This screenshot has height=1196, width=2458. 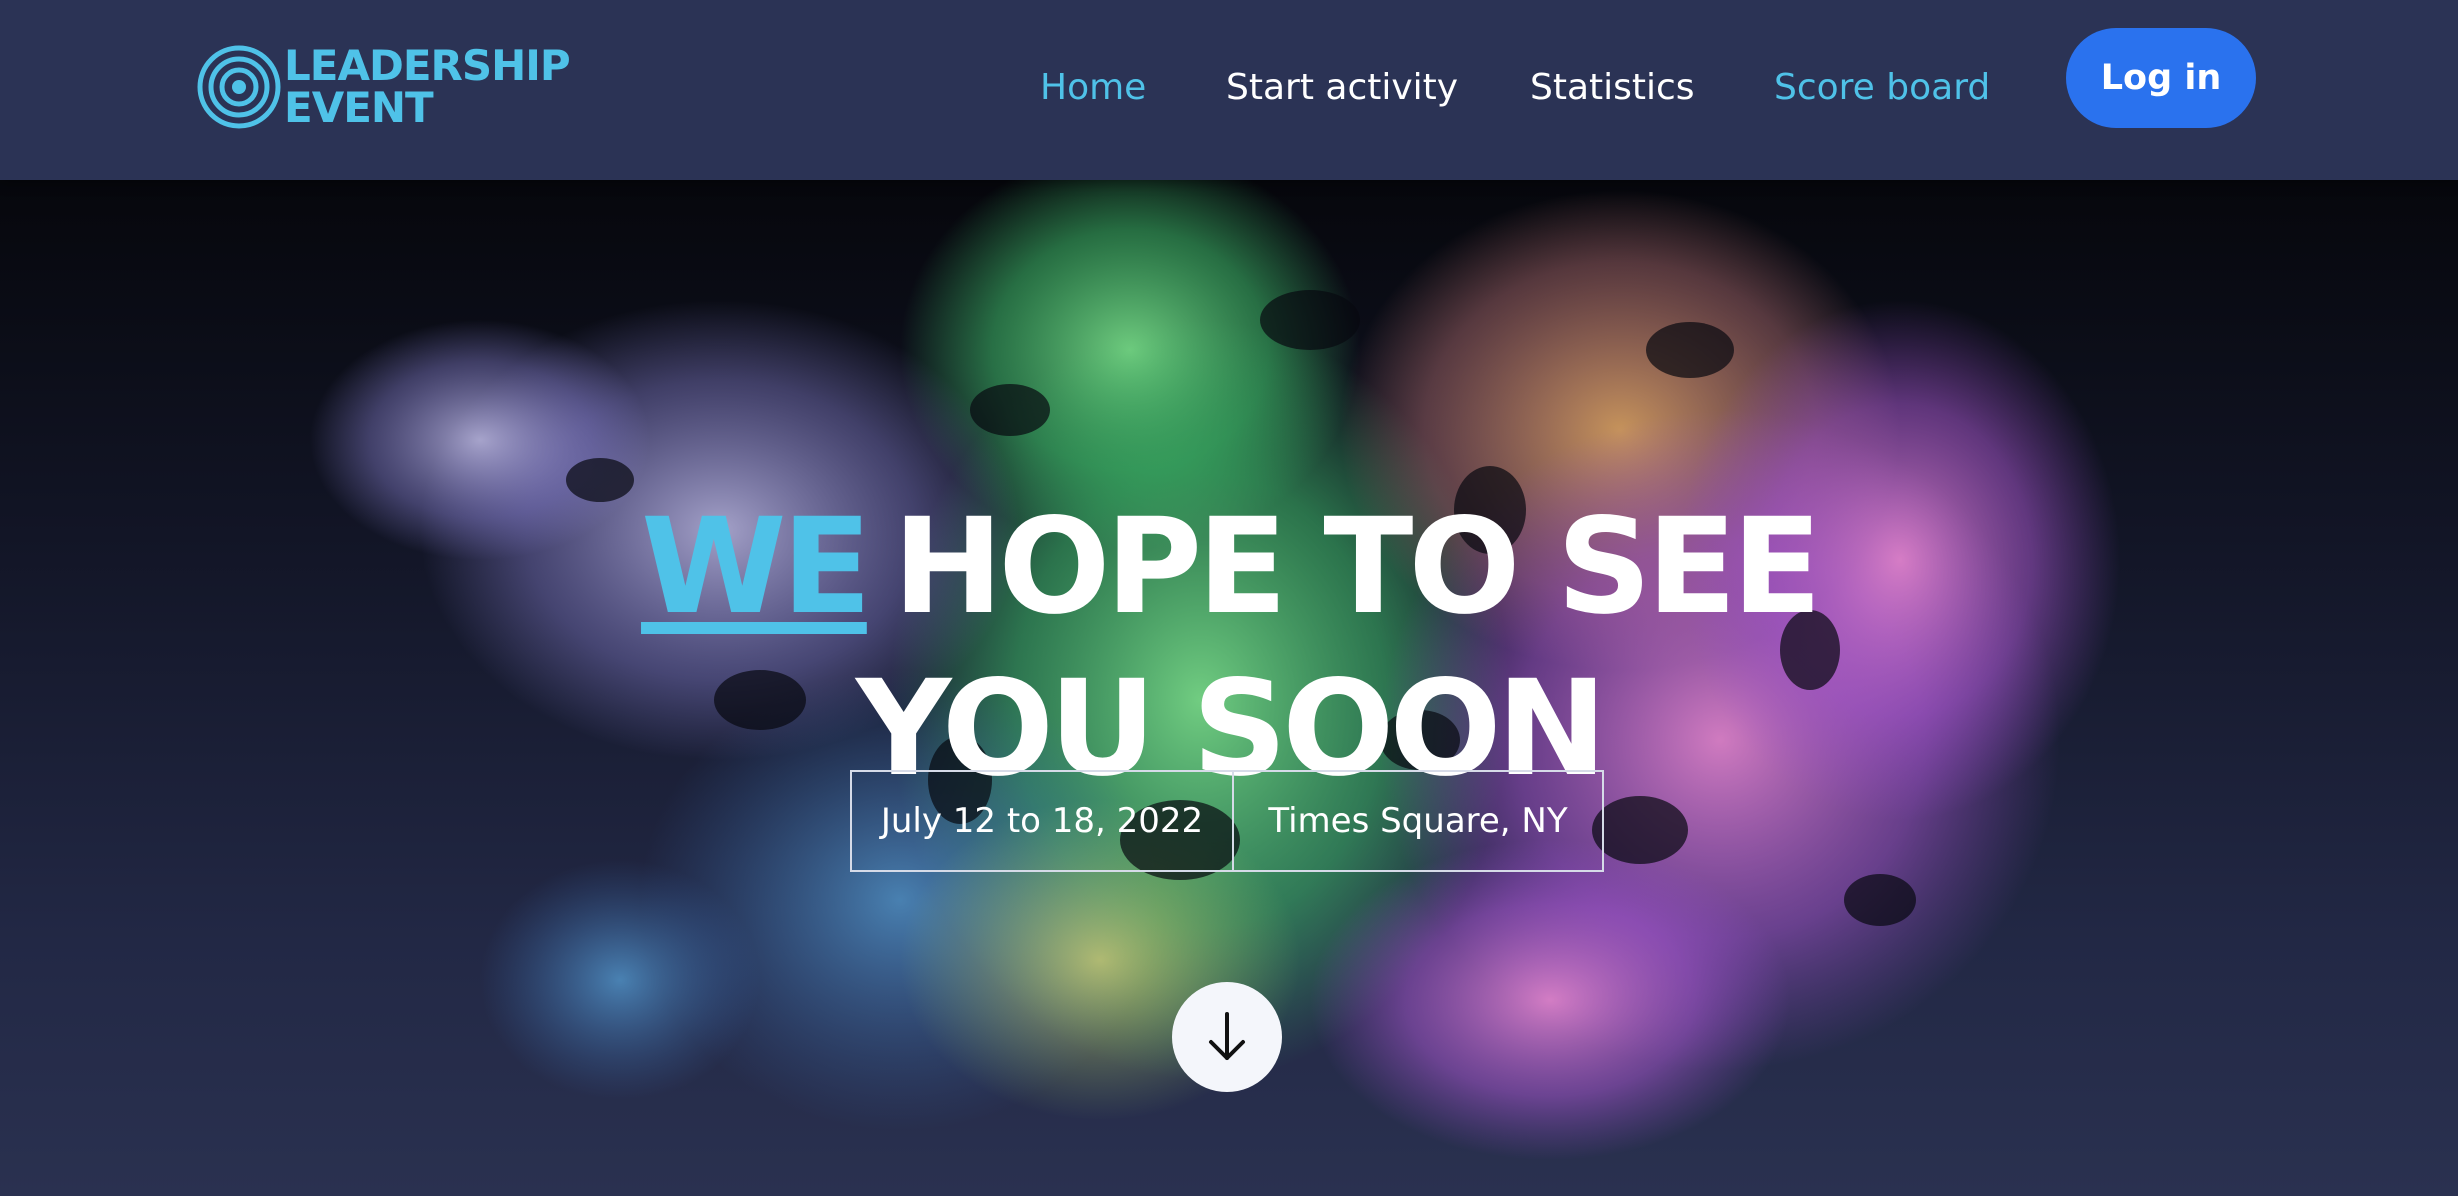 I want to click on nav-item-home: Home, so click(x=1093, y=88).